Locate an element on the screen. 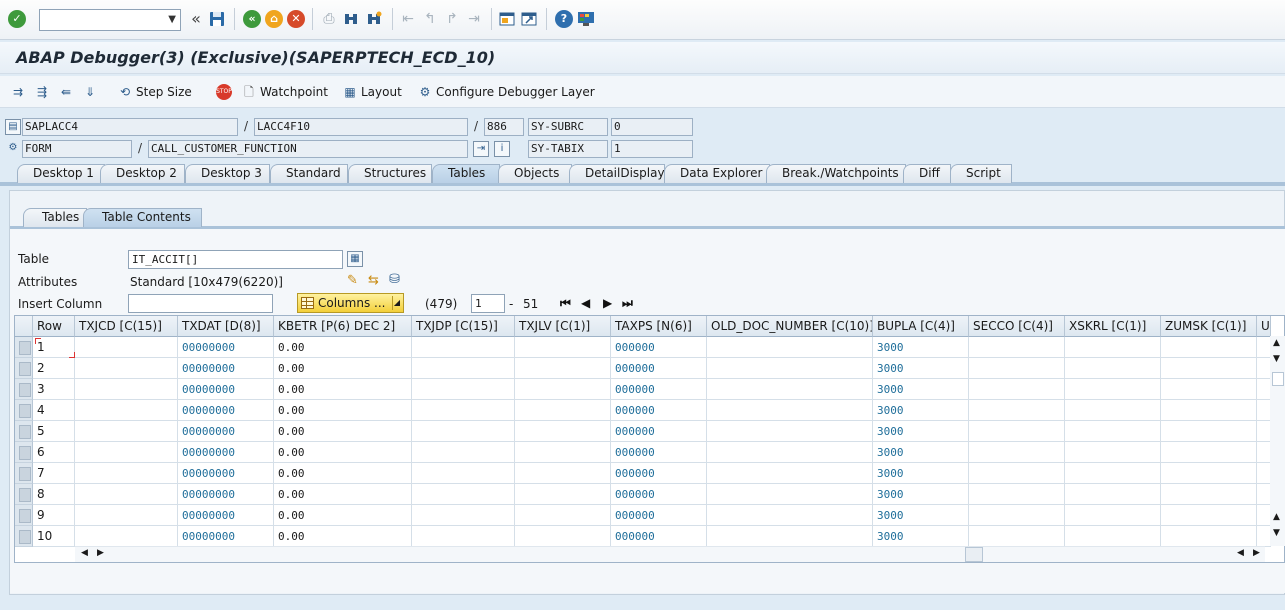  horizontal-scroll-thumb is located at coordinates (974, 554).